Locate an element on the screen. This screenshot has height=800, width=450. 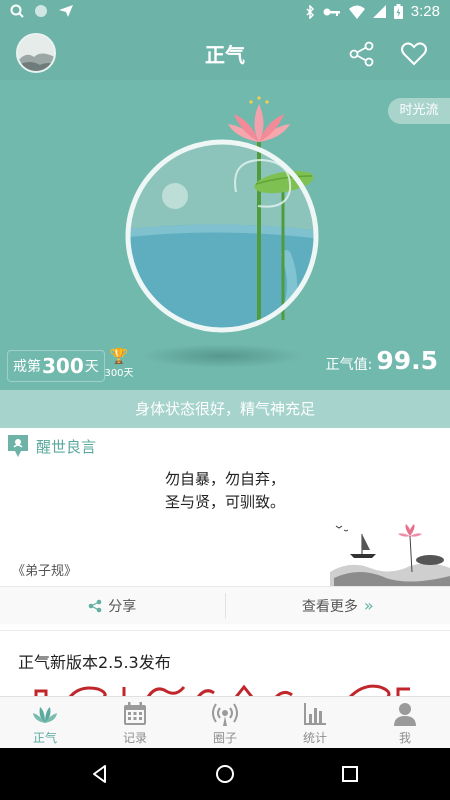
tab-label: 统计 is located at coordinates (314, 738).